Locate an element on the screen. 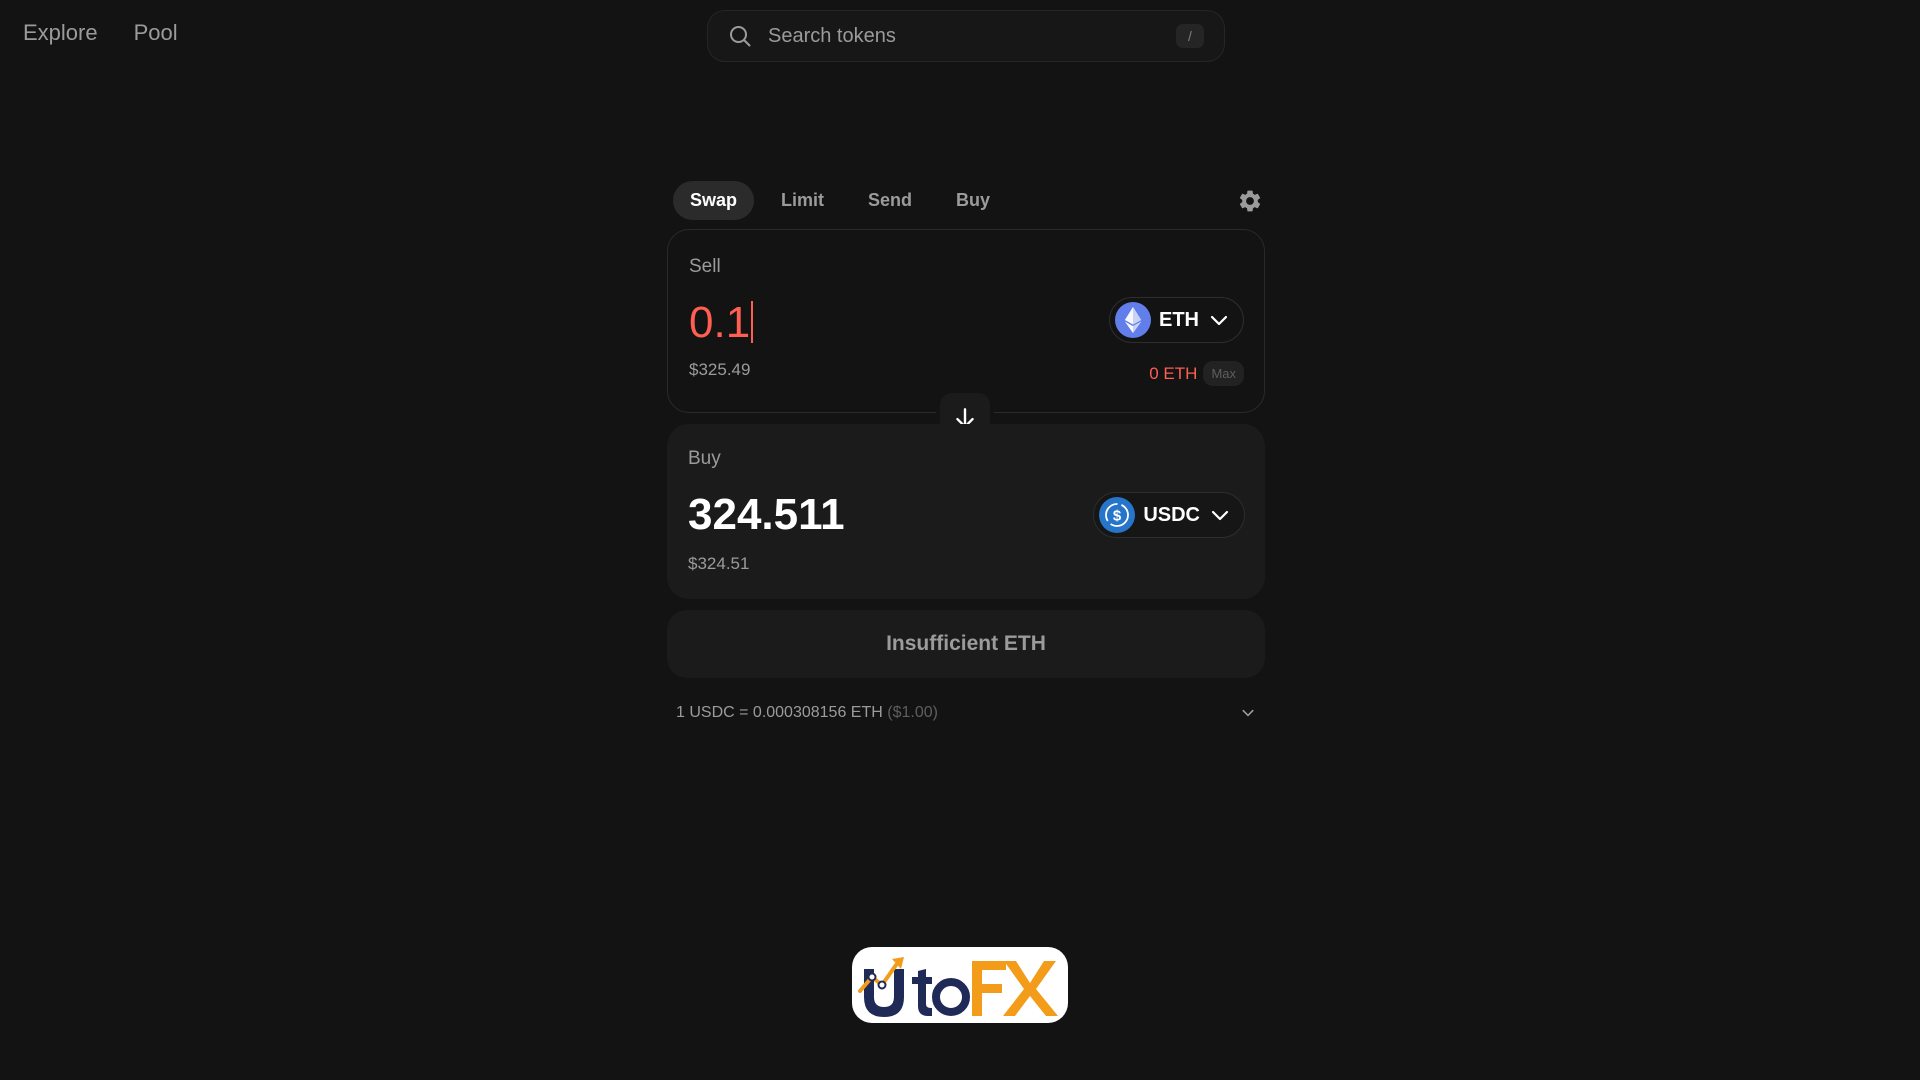  exchange-rate: 1 USDC = 0.000308156 ETH ($1.00) is located at coordinates (807, 713).